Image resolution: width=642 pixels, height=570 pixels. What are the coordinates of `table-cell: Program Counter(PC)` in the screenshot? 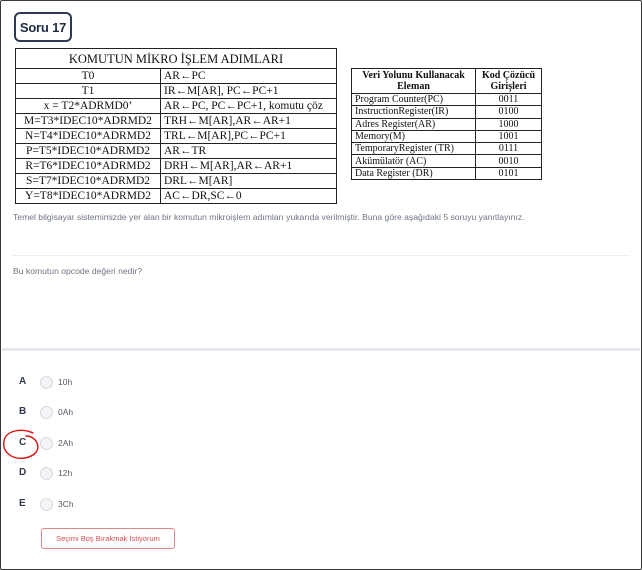 It's located at (413, 99).